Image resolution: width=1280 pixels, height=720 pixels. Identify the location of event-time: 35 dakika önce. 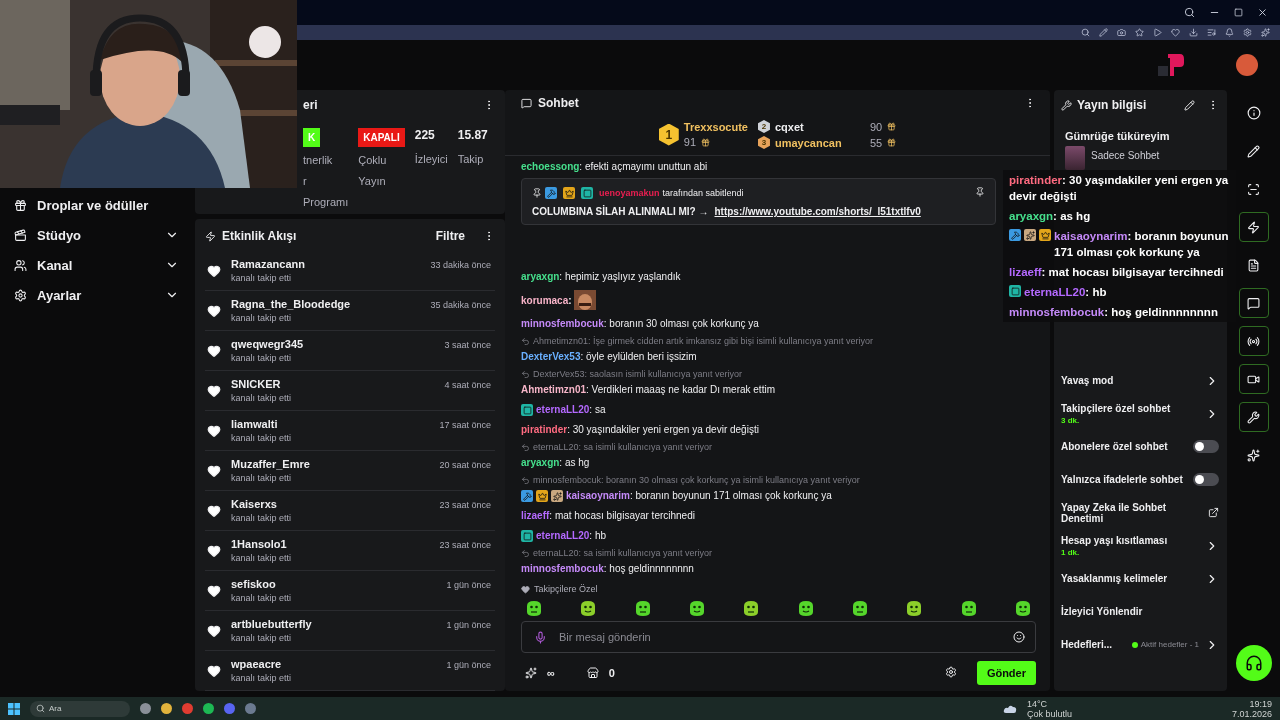
(460, 305).